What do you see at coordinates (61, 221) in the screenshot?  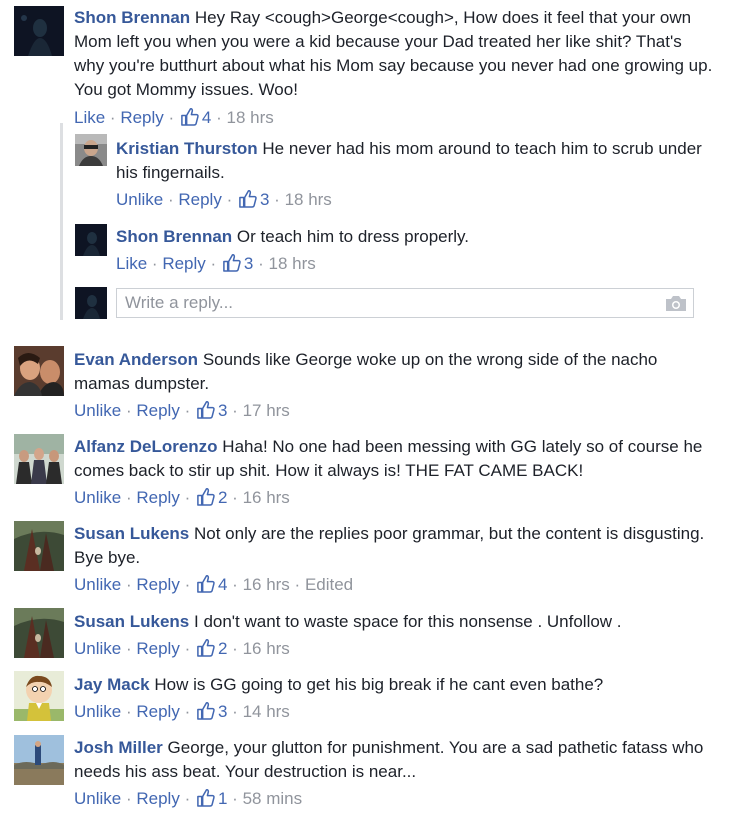 I see `thread-line` at bounding box center [61, 221].